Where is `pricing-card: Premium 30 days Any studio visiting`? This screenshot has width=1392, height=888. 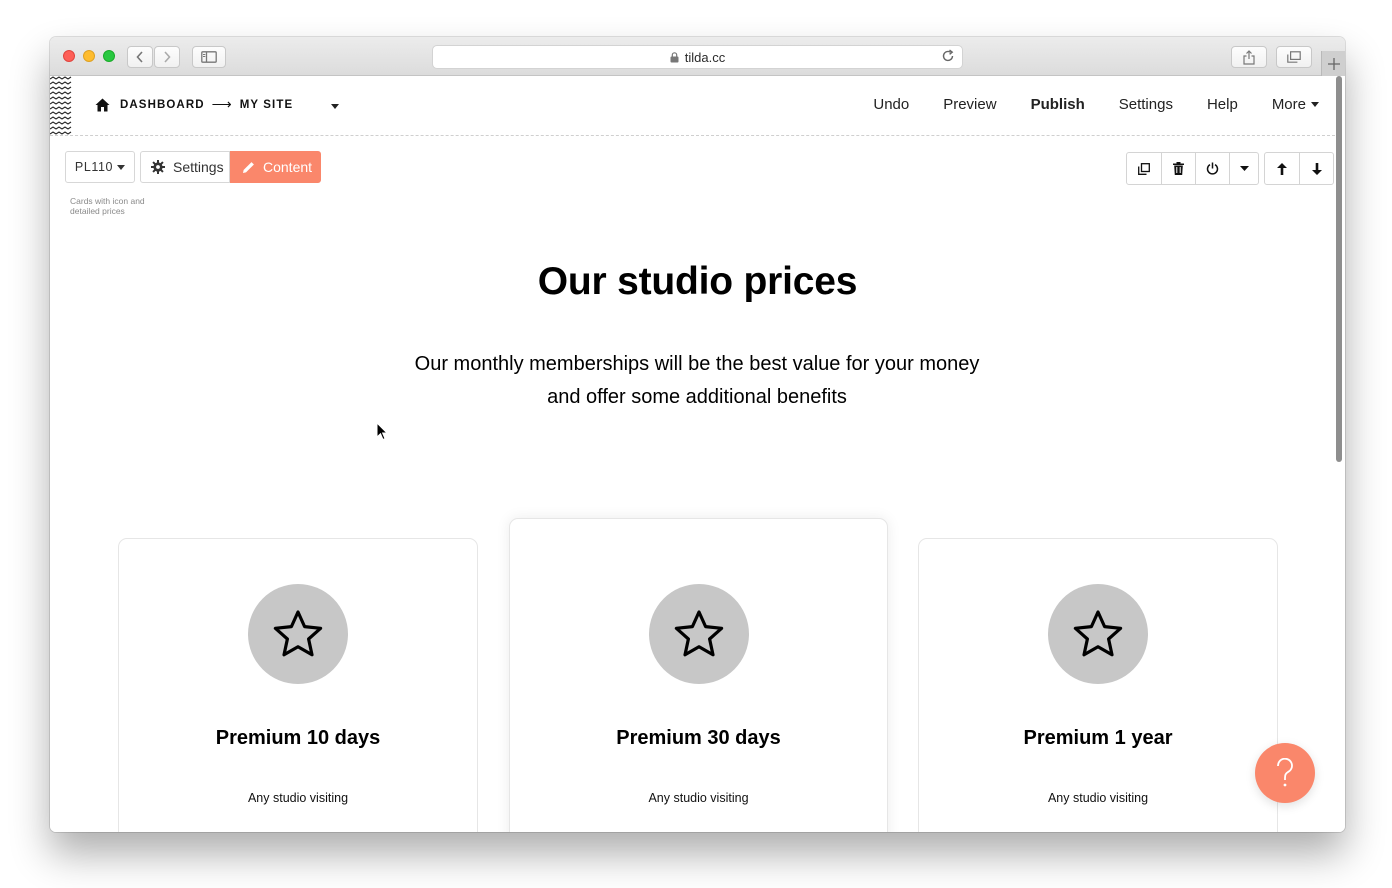
pricing-card: Premium 30 days Any studio visiting is located at coordinates (698, 675).